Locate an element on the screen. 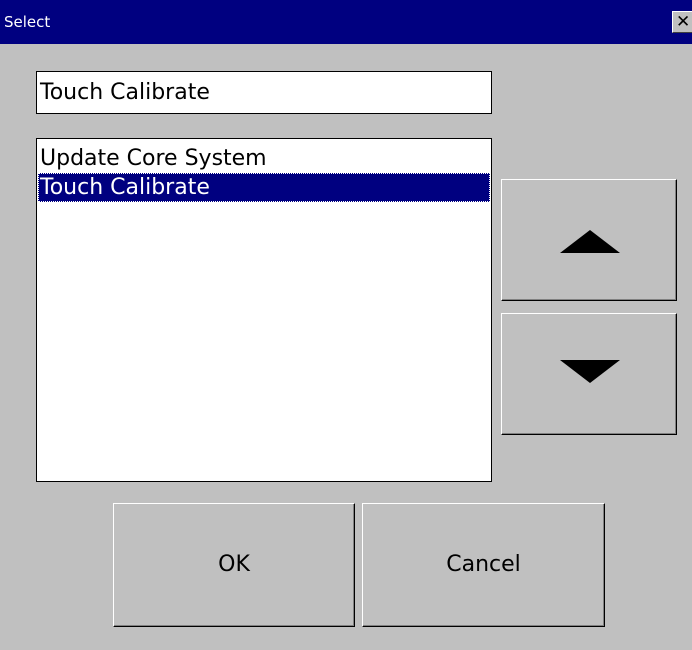  list-items: Update Core System Touch Calibrate is located at coordinates (264, 173).